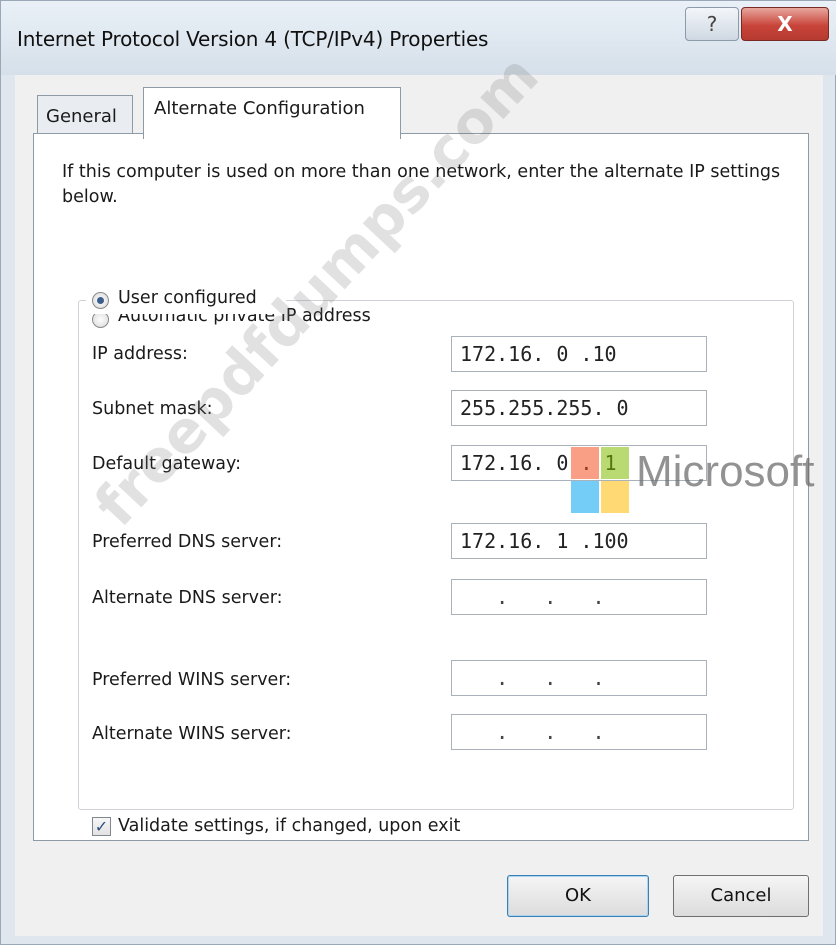  Describe the element at coordinates (85, 115) in the screenshot. I see `tab-general: General` at that location.